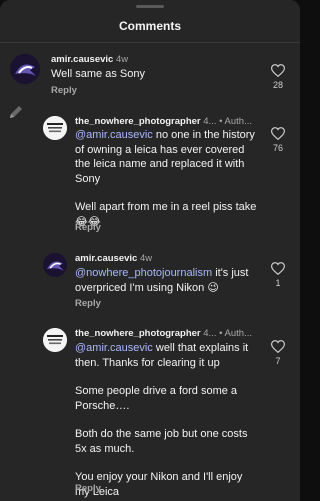 Image resolution: width=320 pixels, height=501 pixels. What do you see at coordinates (149, 26) in the screenshot?
I see `sheet-title: Comments` at bounding box center [149, 26].